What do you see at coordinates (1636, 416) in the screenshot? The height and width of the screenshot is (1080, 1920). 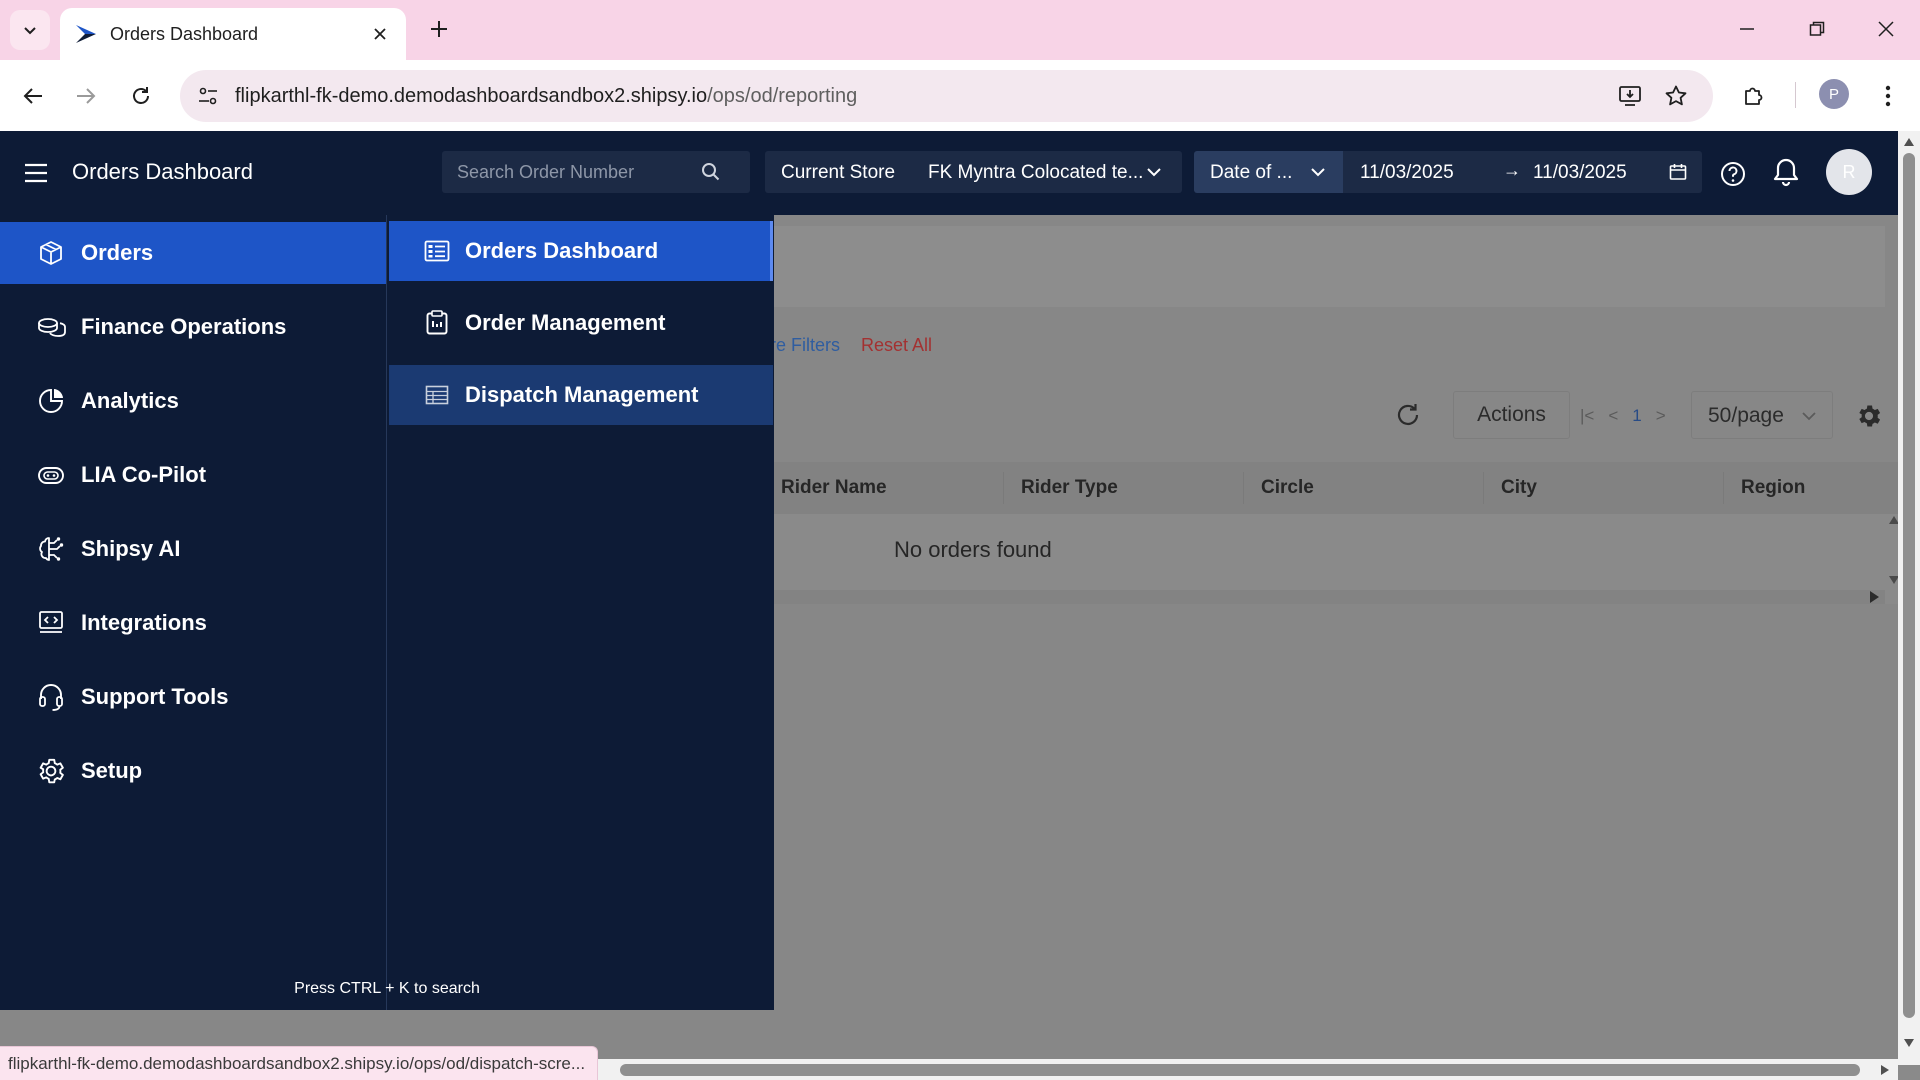 I see `current-page: 1` at bounding box center [1636, 416].